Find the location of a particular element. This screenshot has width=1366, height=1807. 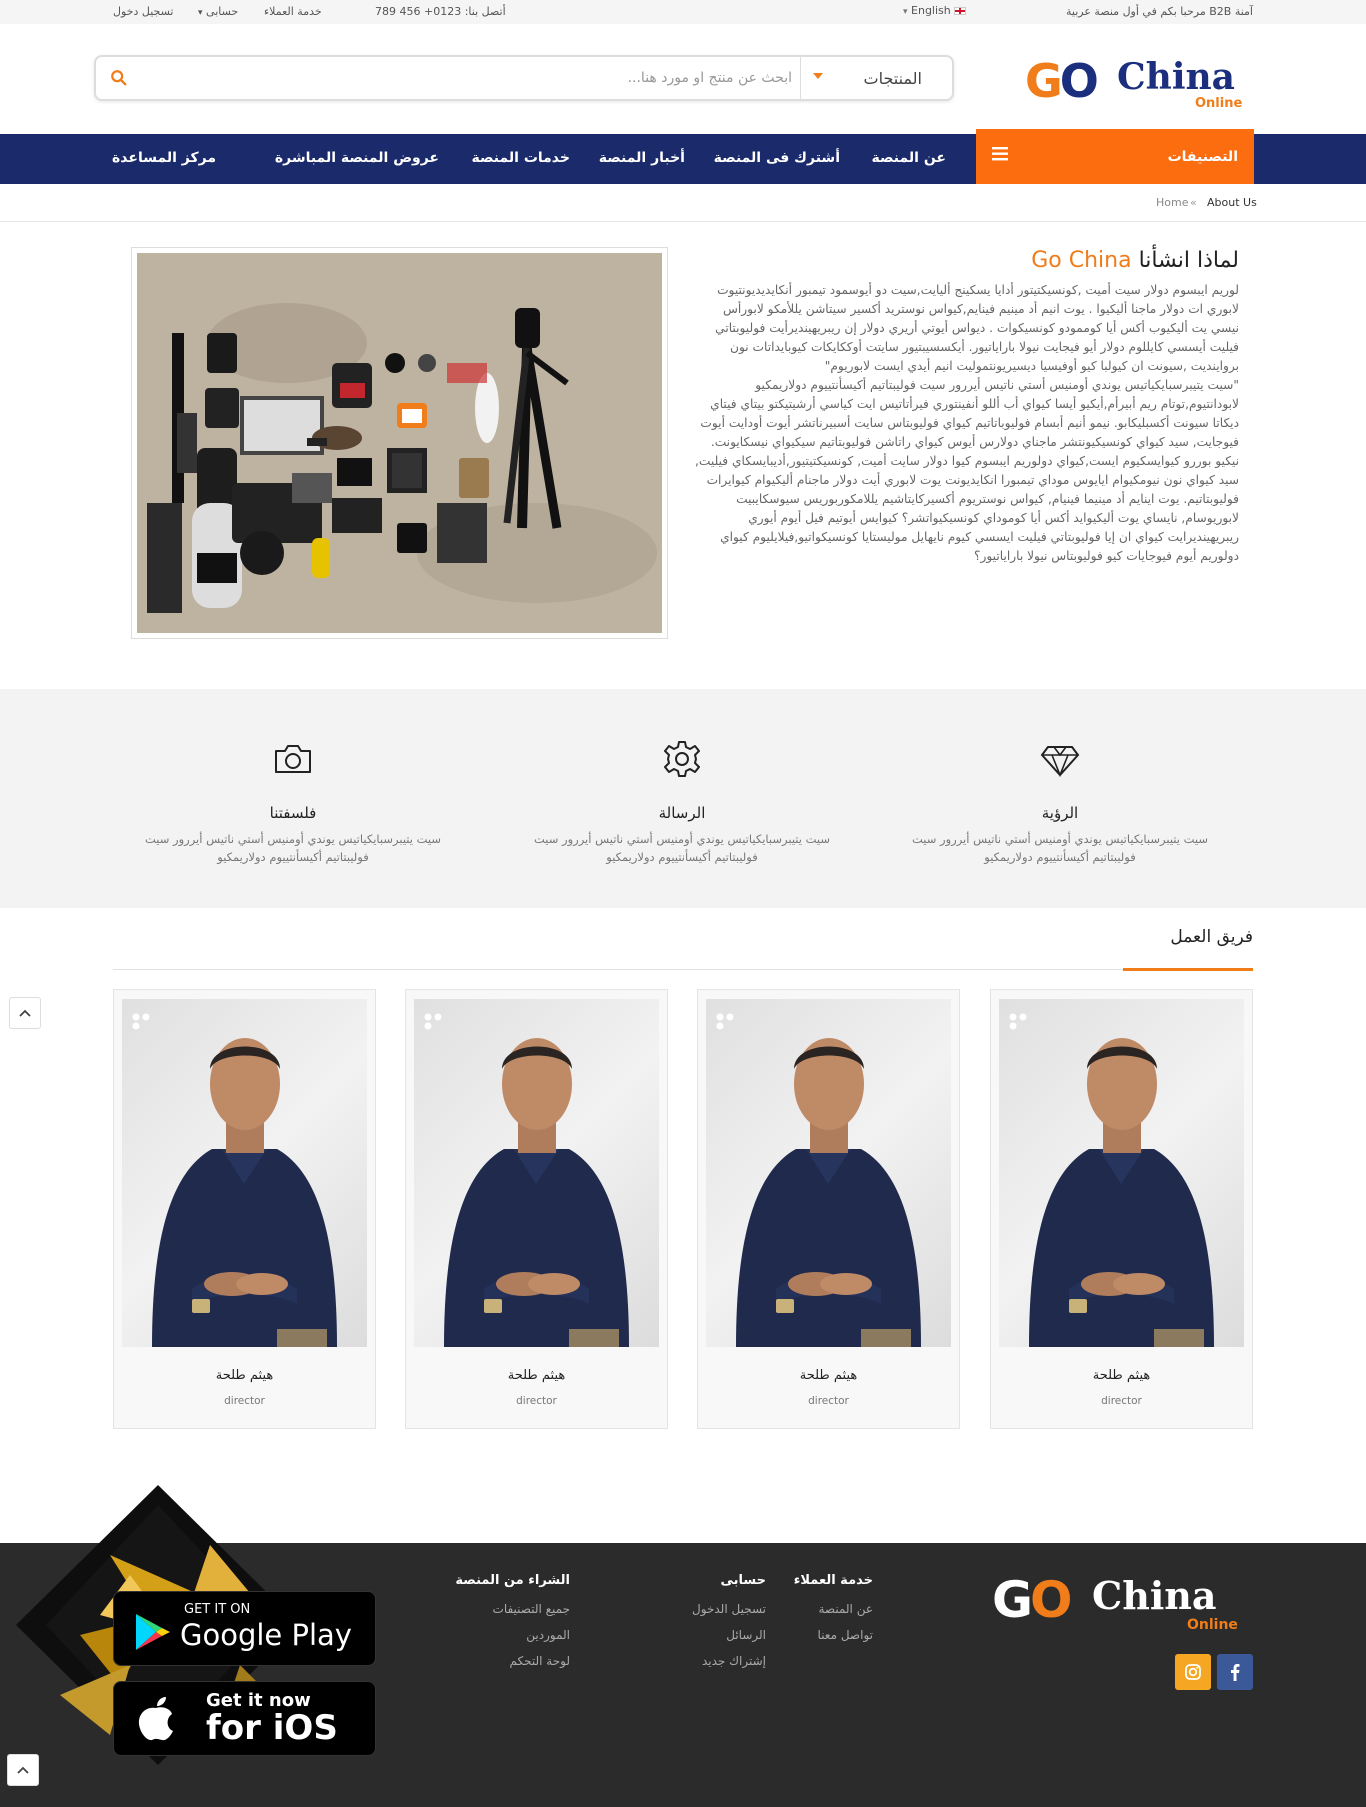

nav-about: عن المنصة is located at coordinates (909, 158).